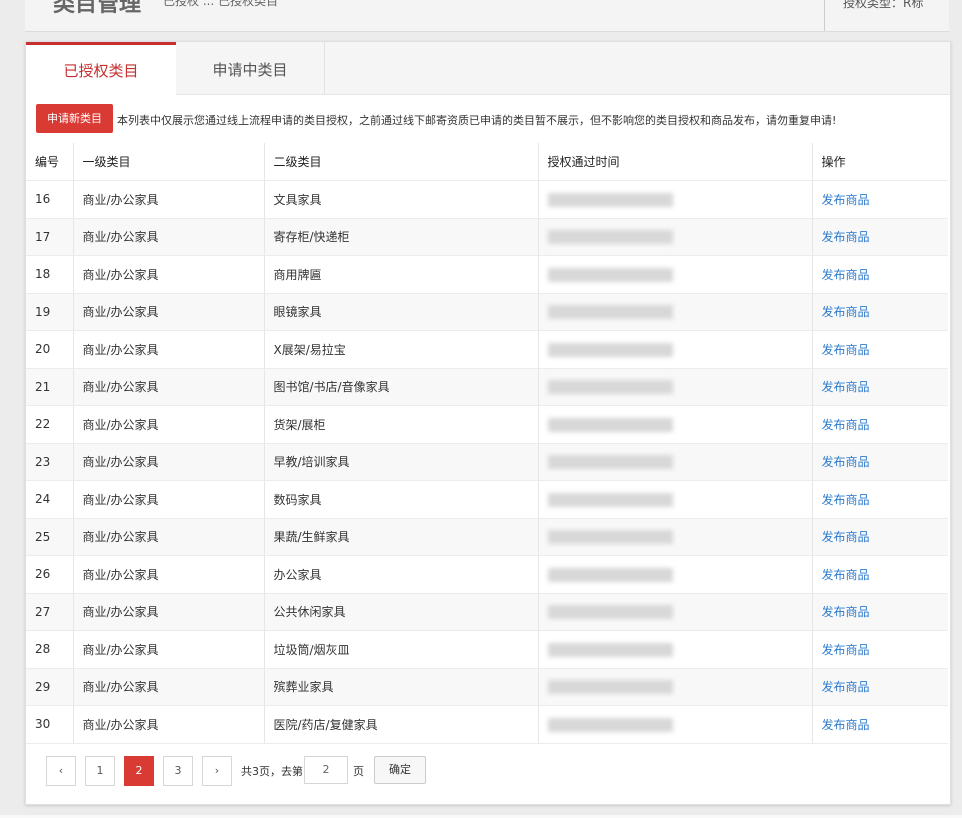 This screenshot has width=962, height=818. What do you see at coordinates (50, 349) in the screenshot?
I see `row-id: 20` at bounding box center [50, 349].